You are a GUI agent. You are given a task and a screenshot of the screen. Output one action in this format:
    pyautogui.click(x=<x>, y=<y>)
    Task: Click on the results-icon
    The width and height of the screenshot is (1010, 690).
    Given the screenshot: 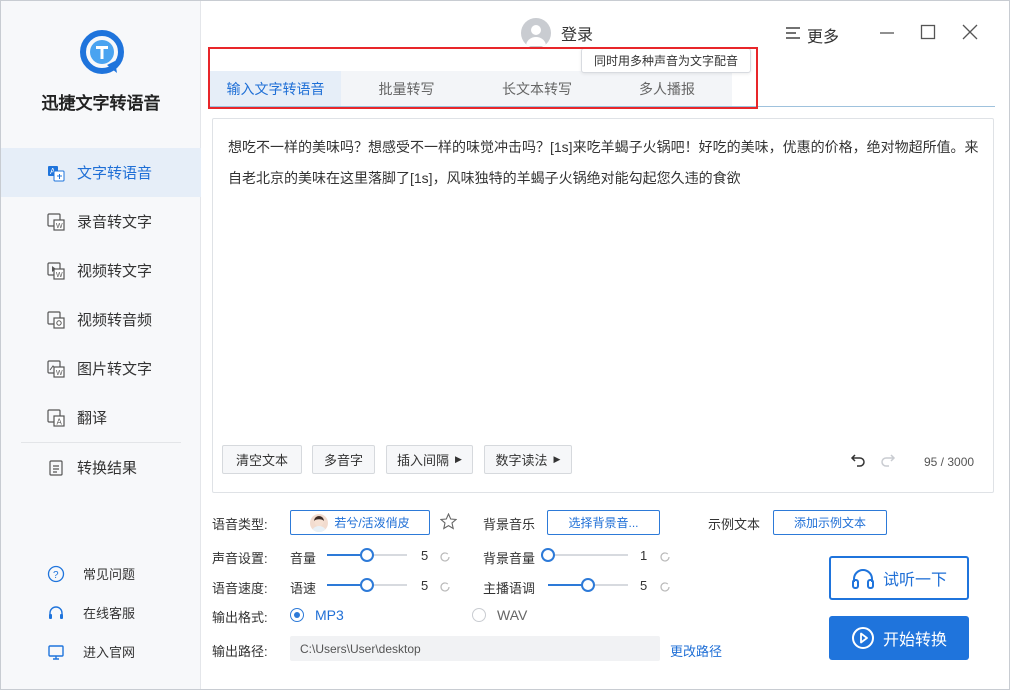 What is the action you would take?
    pyautogui.click(x=56, y=468)
    